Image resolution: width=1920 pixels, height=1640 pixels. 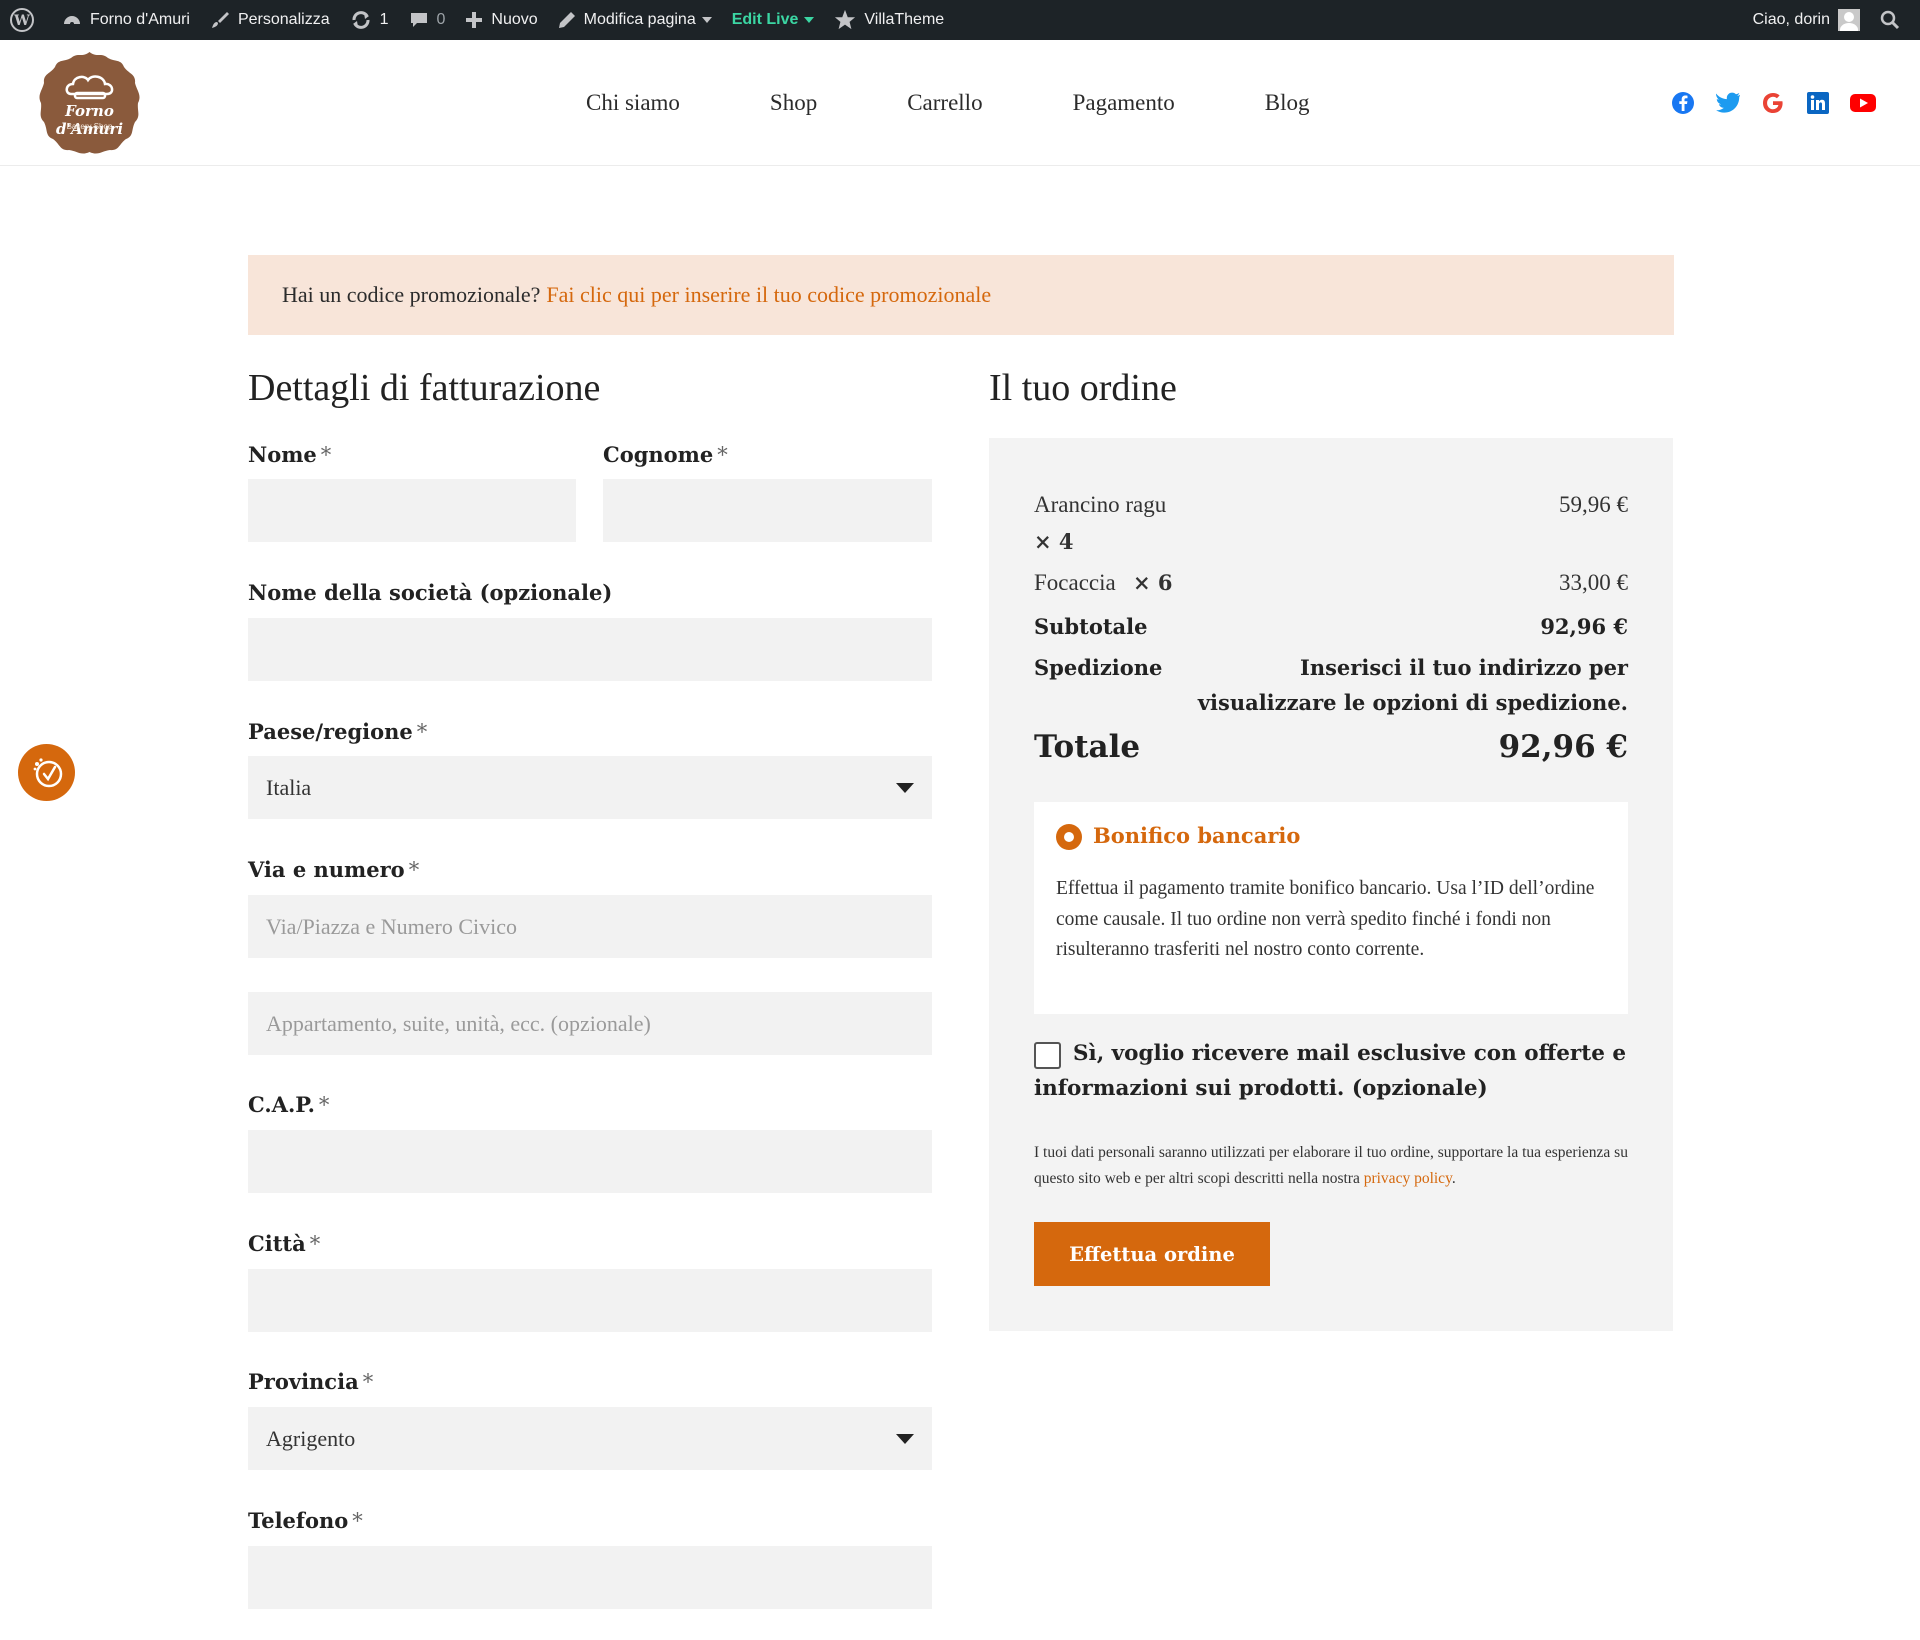 What do you see at coordinates (338, 731) in the screenshot?
I see `country-label: Paese/regione *` at bounding box center [338, 731].